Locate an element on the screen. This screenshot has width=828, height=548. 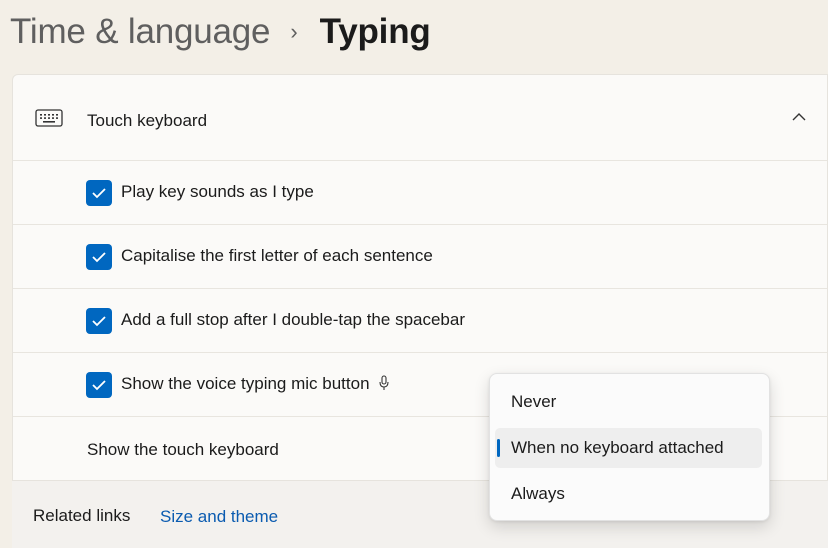
chevron-up-icon is located at coordinates (799, 117).